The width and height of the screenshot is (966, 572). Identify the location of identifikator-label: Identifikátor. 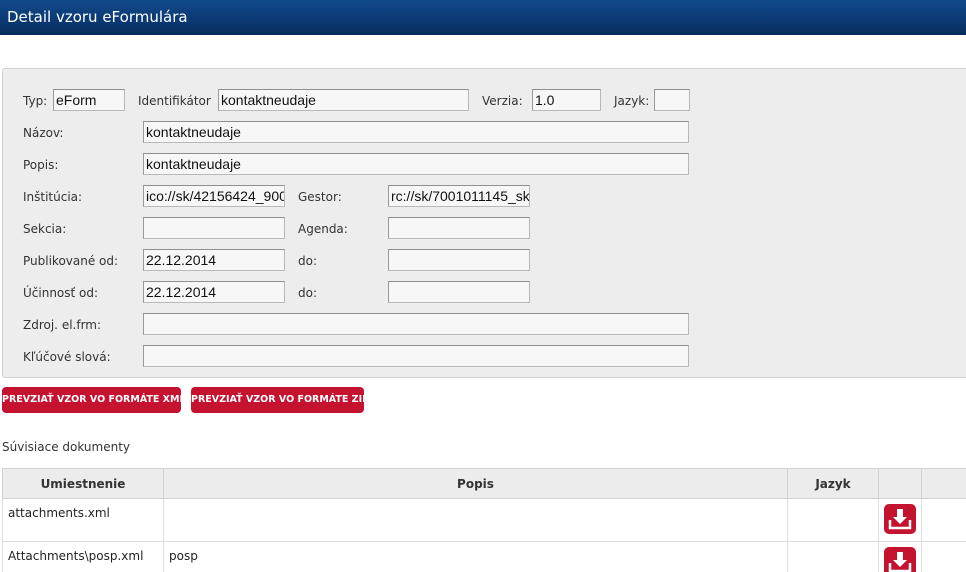
(174, 101).